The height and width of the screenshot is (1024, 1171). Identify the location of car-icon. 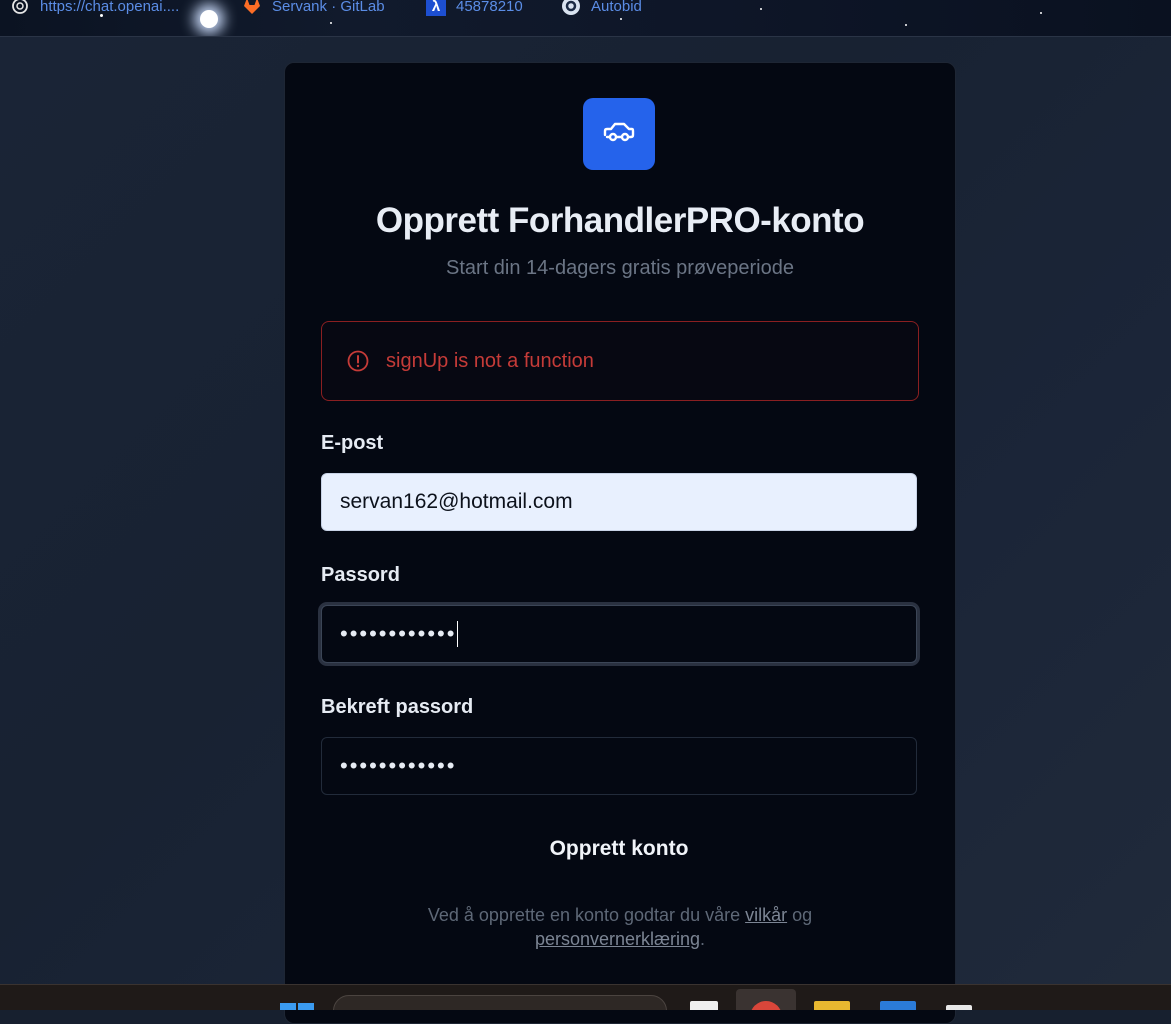
(619, 134).